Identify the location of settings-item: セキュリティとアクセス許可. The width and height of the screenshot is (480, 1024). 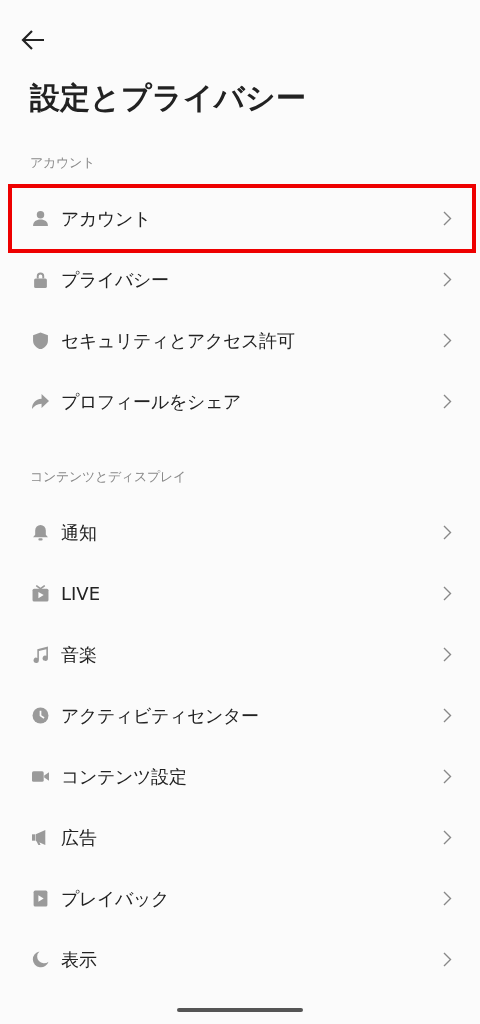
(242, 340).